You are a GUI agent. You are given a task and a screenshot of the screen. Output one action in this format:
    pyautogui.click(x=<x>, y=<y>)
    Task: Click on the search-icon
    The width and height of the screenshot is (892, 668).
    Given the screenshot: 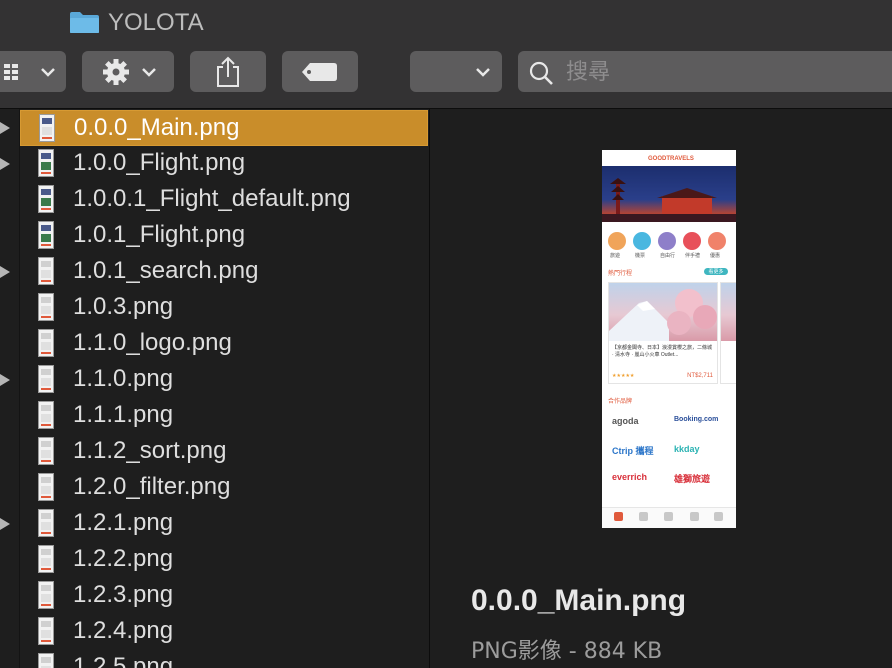 What is the action you would take?
    pyautogui.click(x=541, y=73)
    